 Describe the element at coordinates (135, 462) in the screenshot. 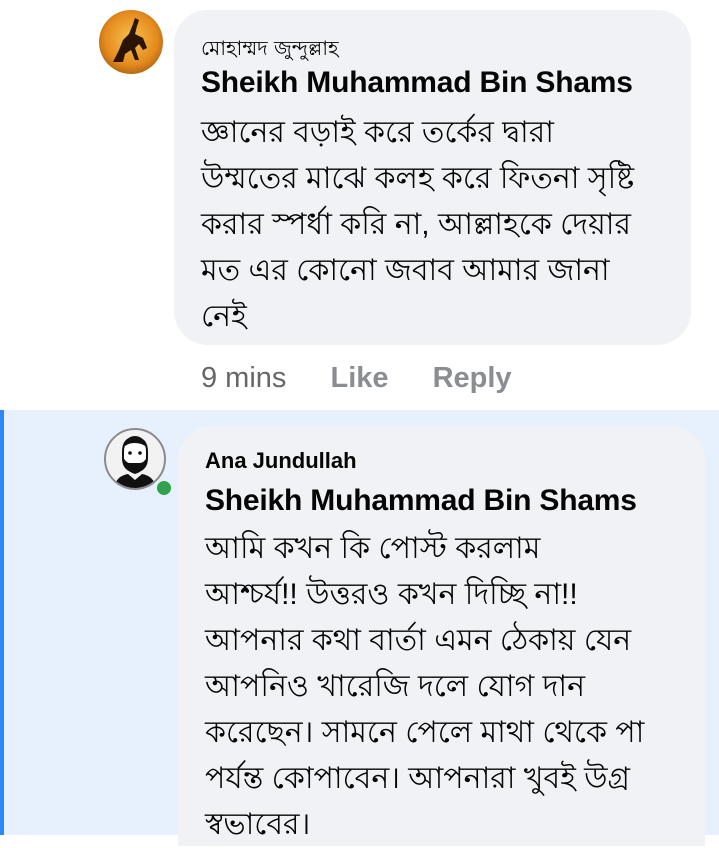

I see `bearded-man-icon` at that location.